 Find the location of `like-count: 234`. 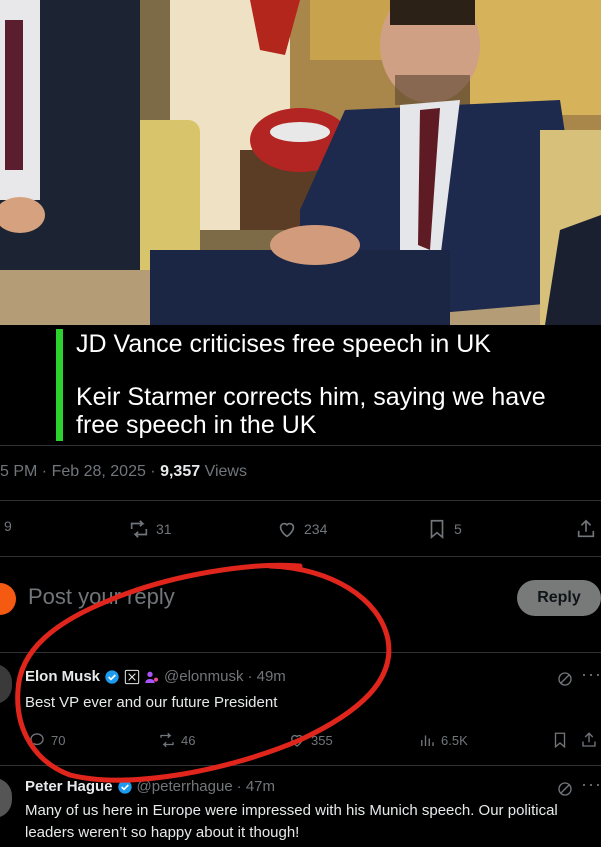

like-count: 234 is located at coordinates (316, 529).